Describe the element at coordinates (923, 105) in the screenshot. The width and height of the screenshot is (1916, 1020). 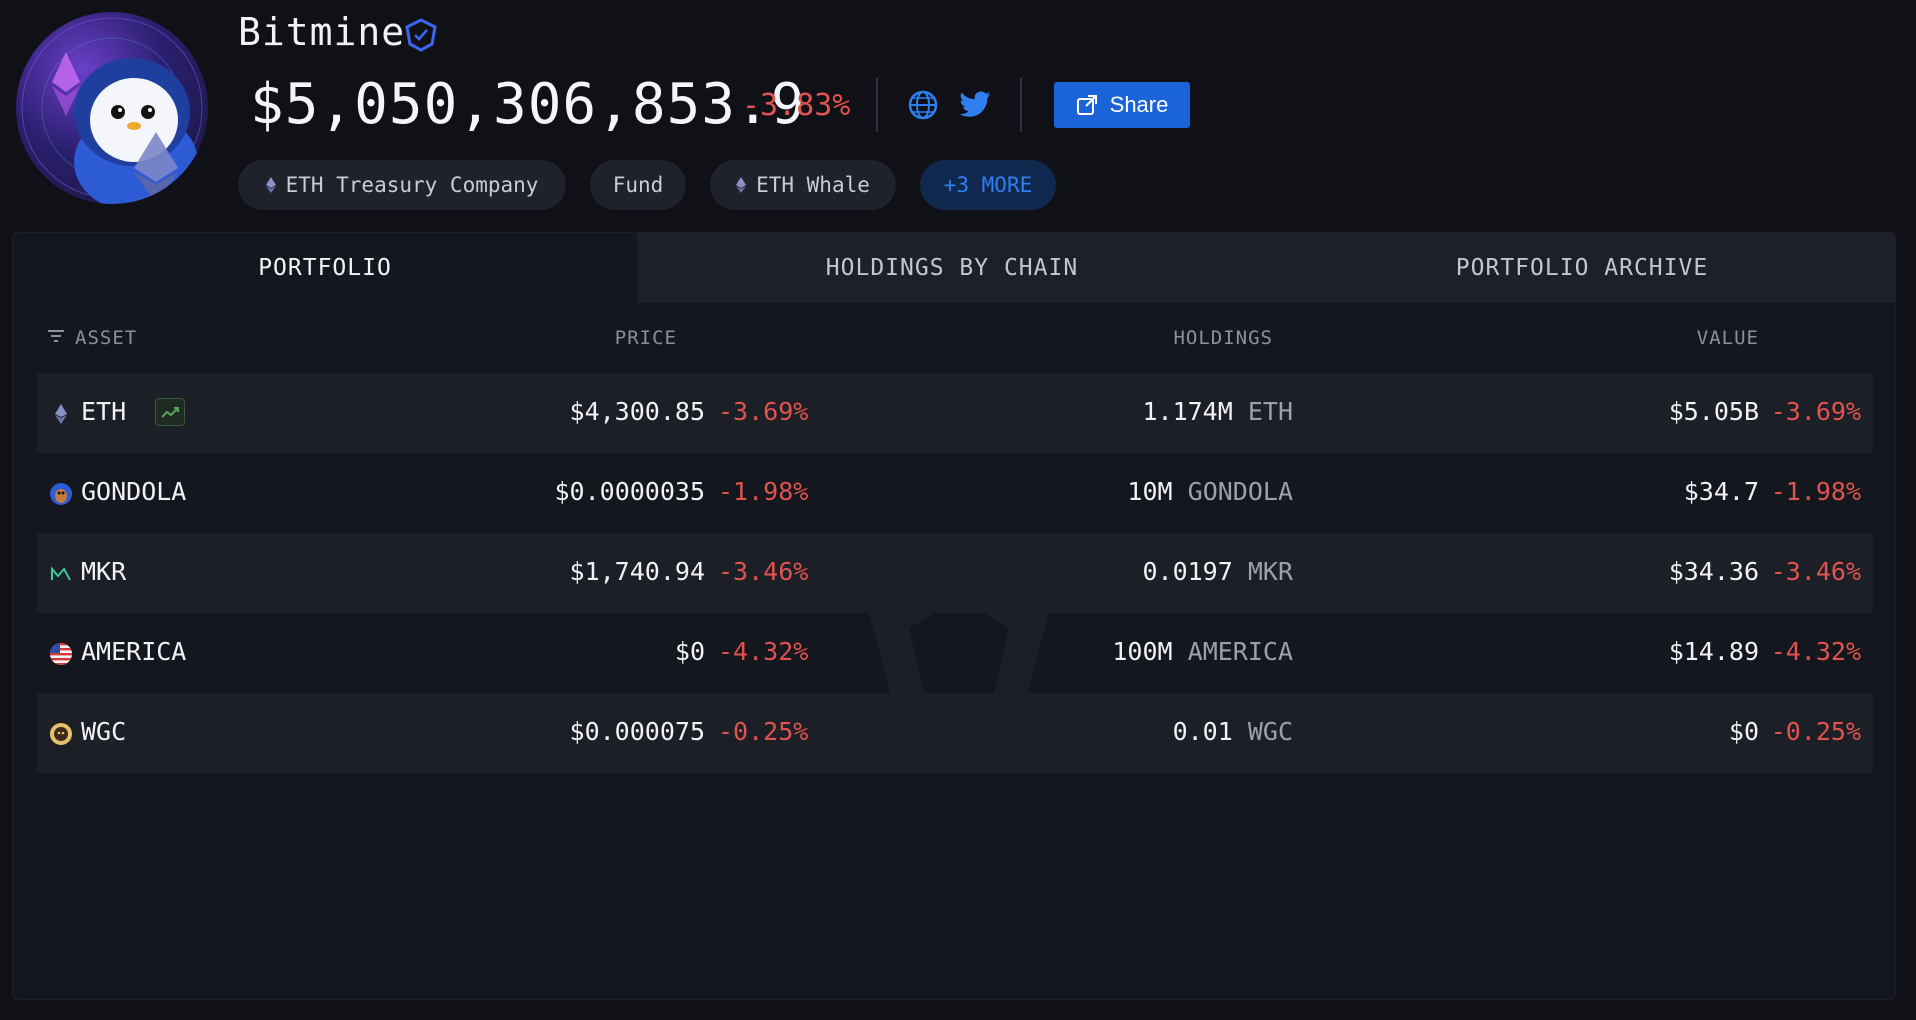
I see `globe-icon` at that location.